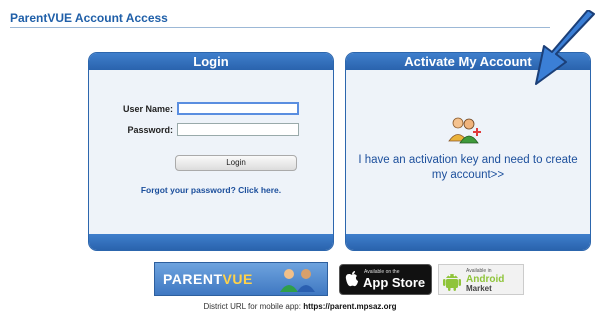 The height and width of the screenshot is (313, 600). Describe the element at coordinates (147, 109) in the screenshot. I see `username-label: User Name:` at that location.